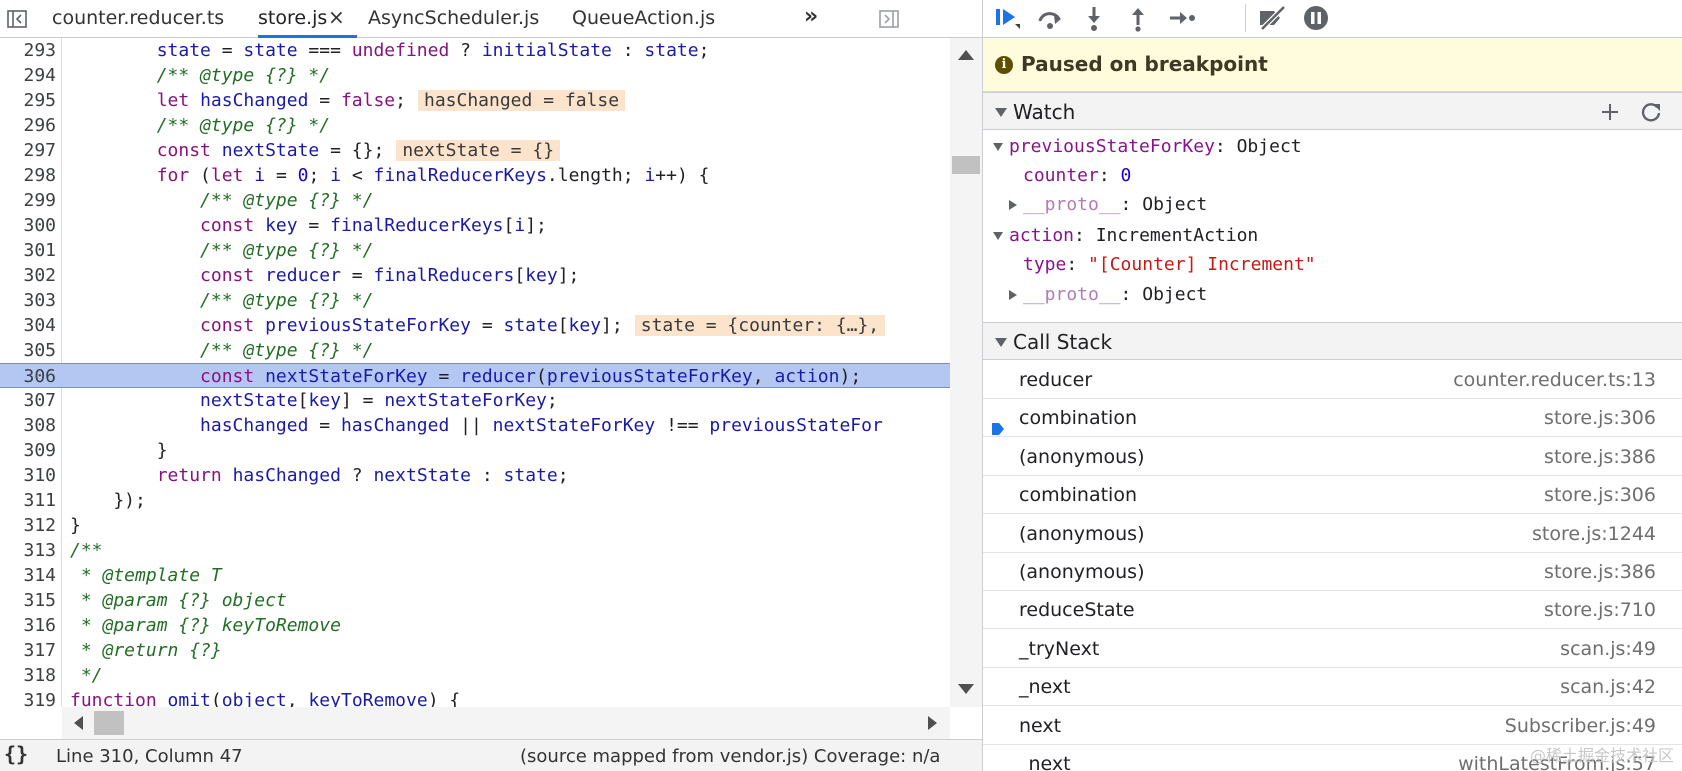 This screenshot has height=771, width=1682. I want to click on line-number: 304, so click(28, 325).